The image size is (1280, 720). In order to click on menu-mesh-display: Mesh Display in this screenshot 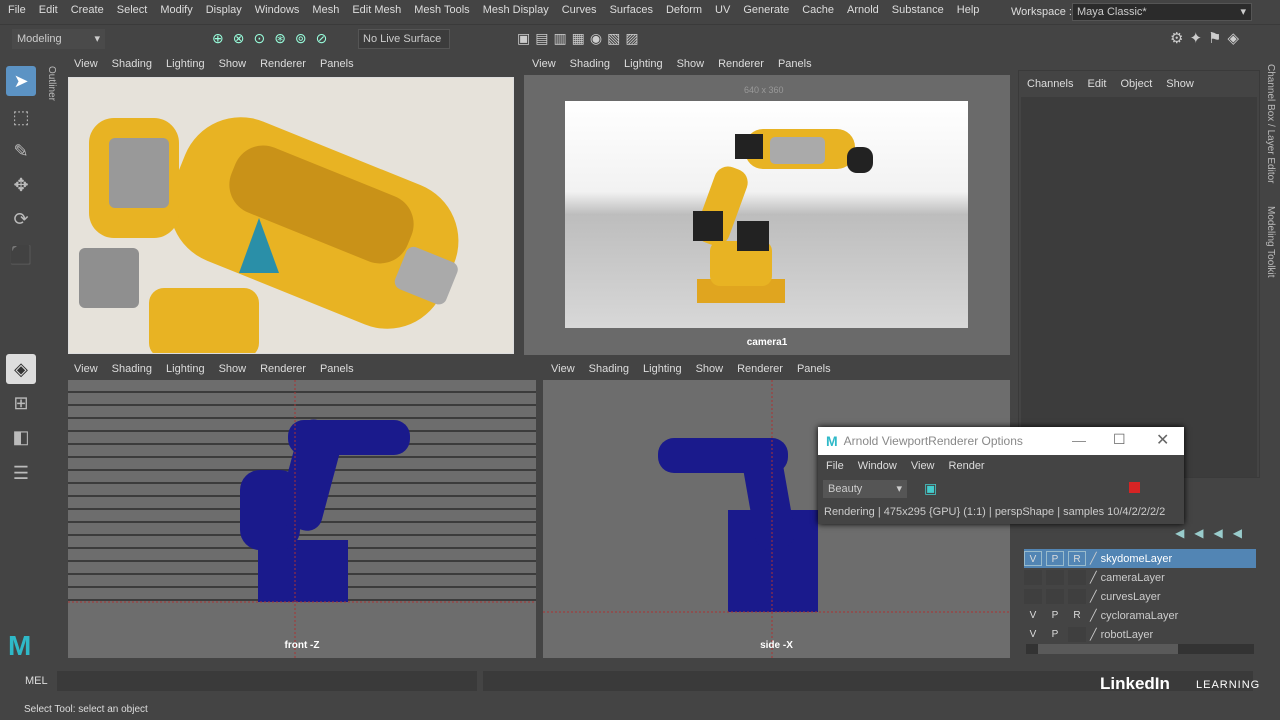, I will do `click(516, 10)`.